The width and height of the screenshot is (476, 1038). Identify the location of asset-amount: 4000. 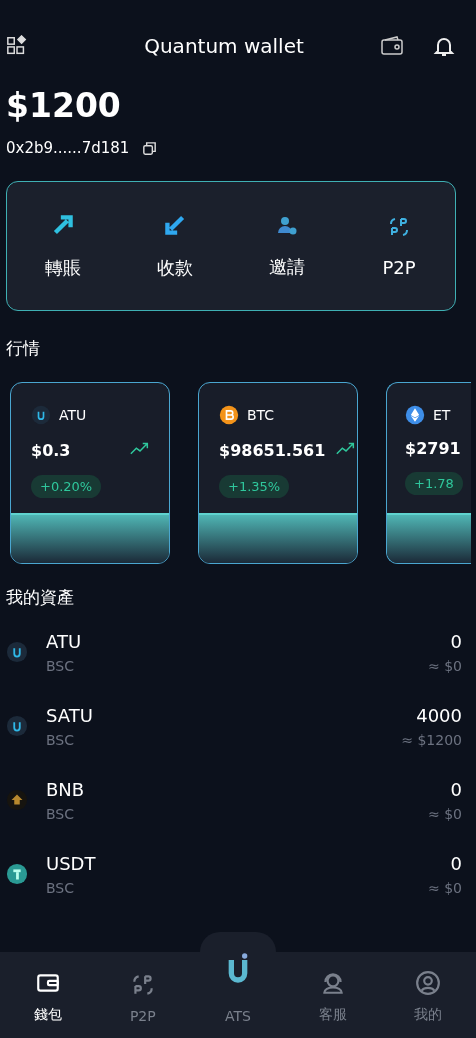
(439, 715).